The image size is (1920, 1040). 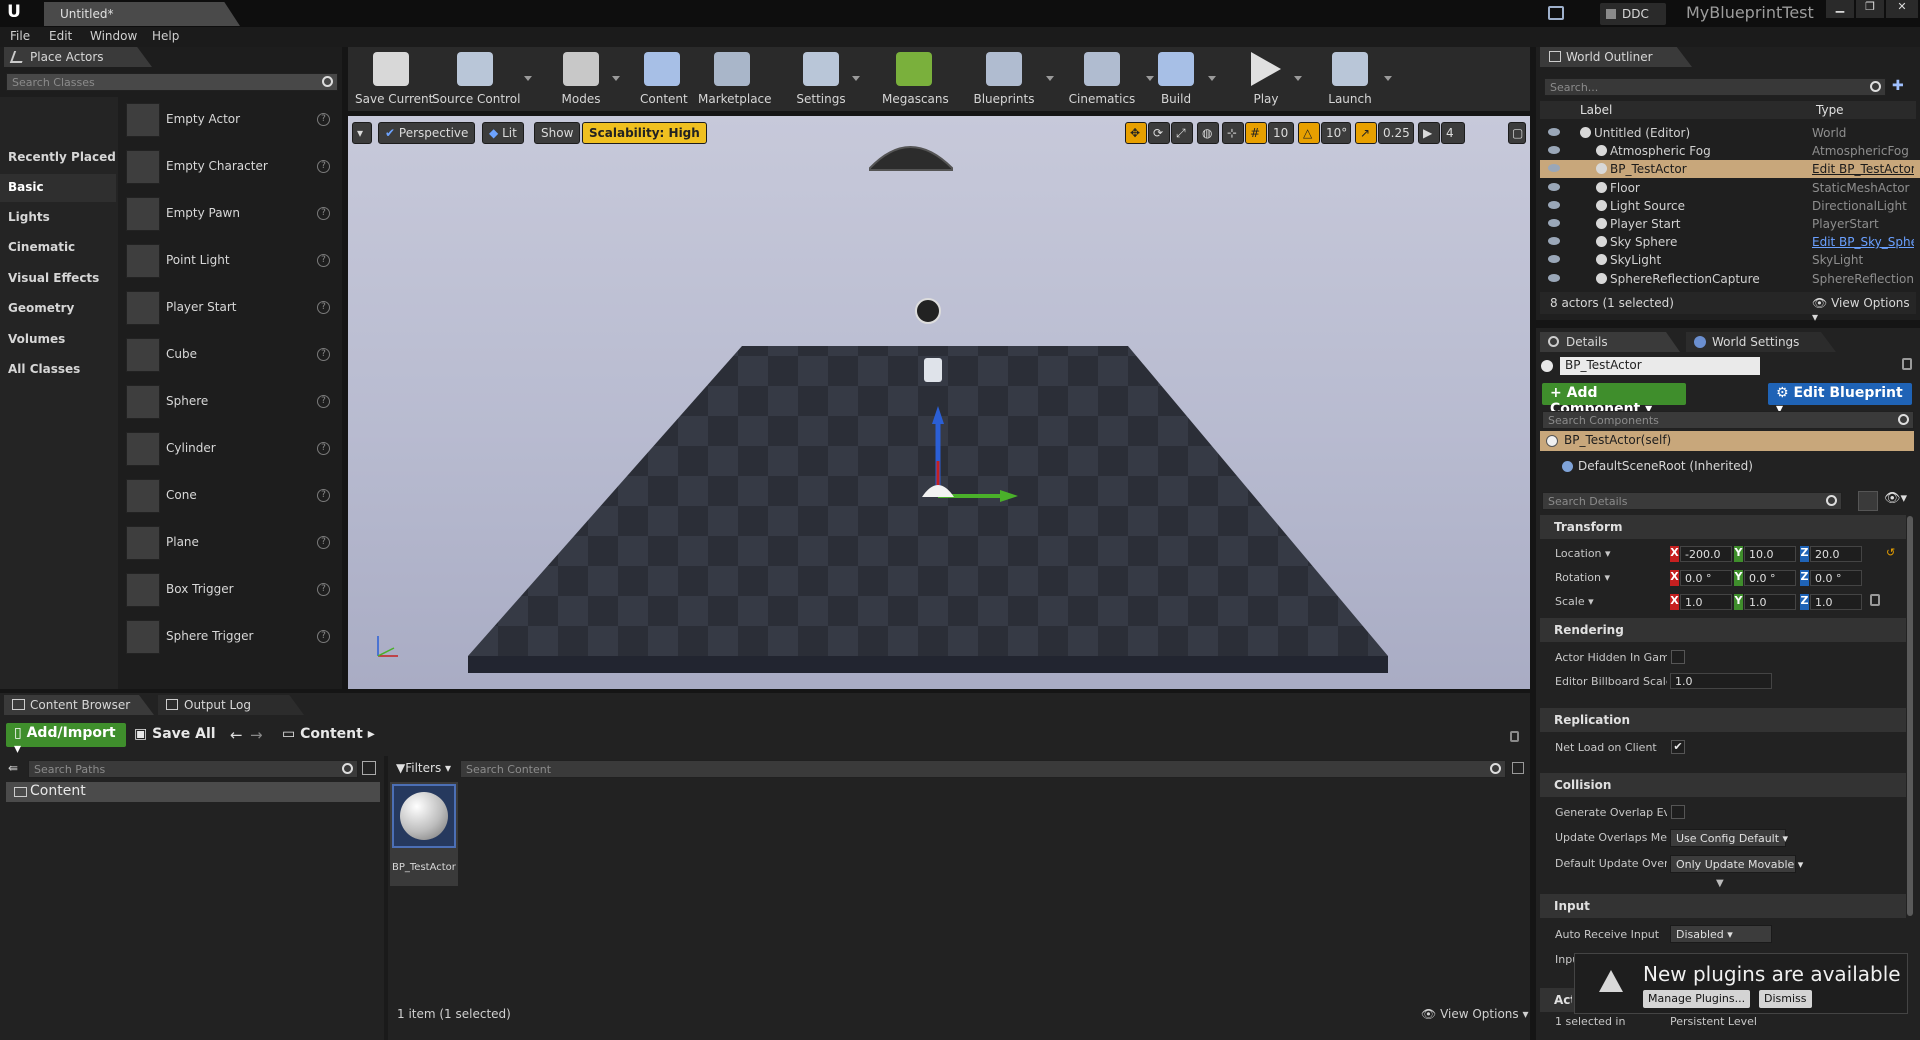 What do you see at coordinates (1610, 342) in the screenshot?
I see `details-tab: Details` at bounding box center [1610, 342].